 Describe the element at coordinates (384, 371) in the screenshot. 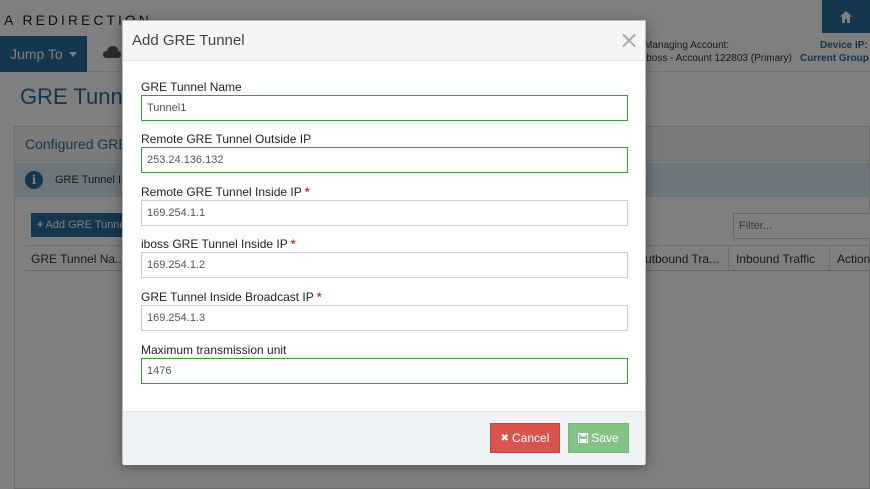

I see `mtu-input` at that location.